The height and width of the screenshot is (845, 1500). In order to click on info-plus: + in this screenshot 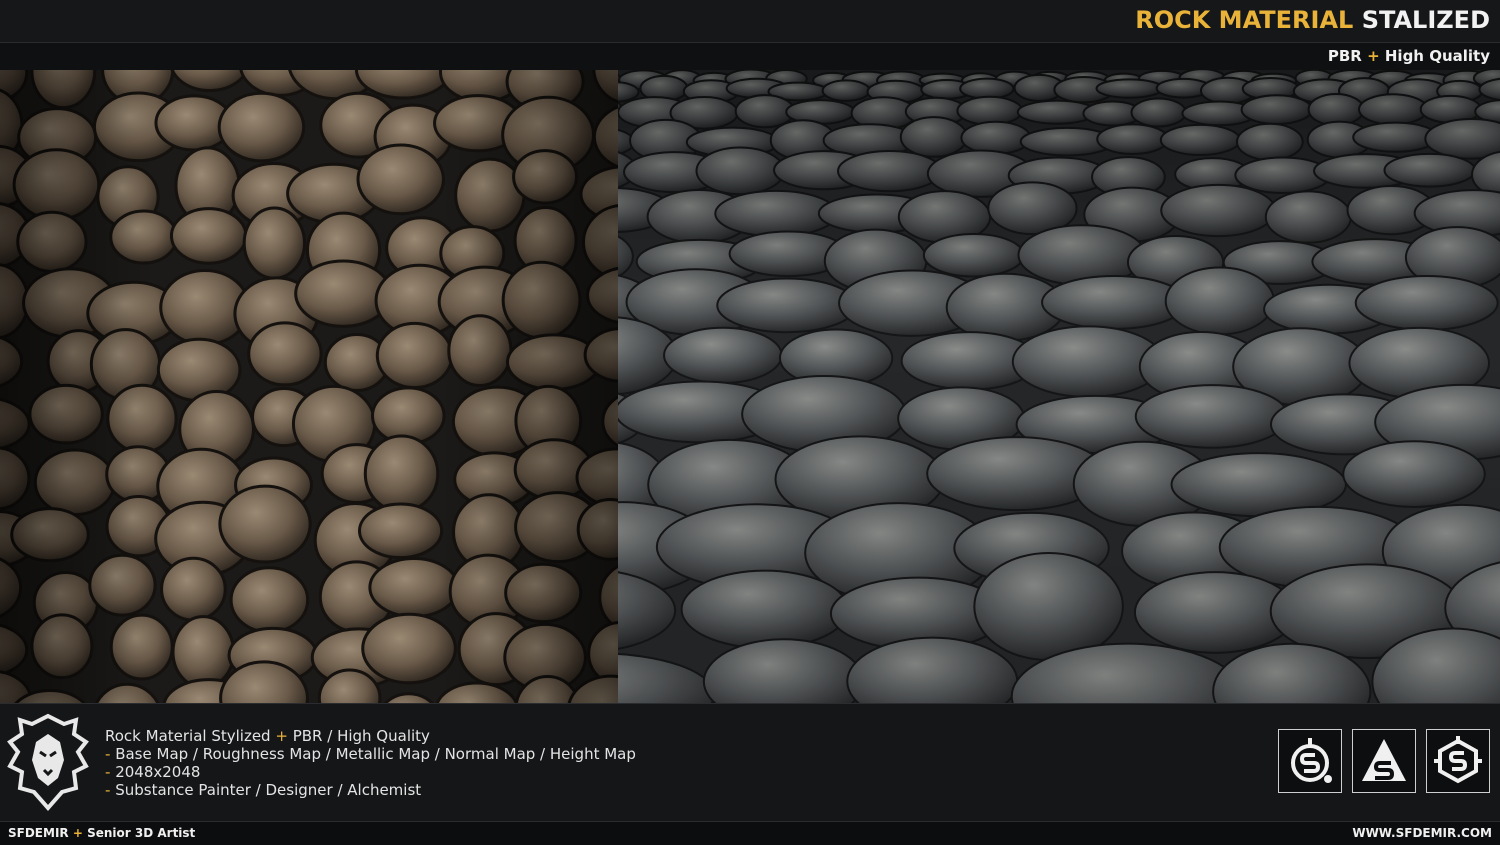, I will do `click(281, 736)`.